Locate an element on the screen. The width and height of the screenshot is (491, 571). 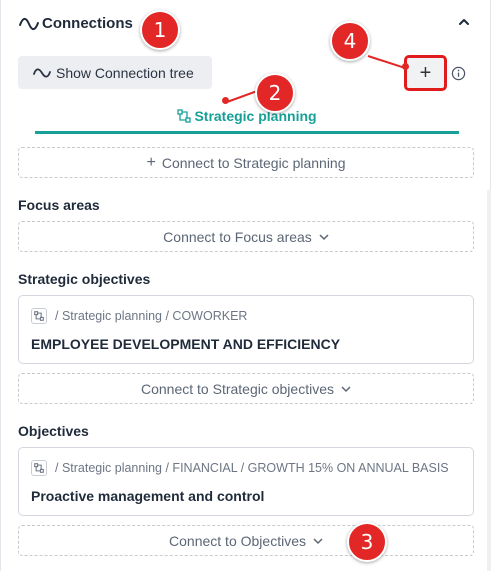
card-path-text: / Strategic planning / COWORKER is located at coordinates (151, 316).